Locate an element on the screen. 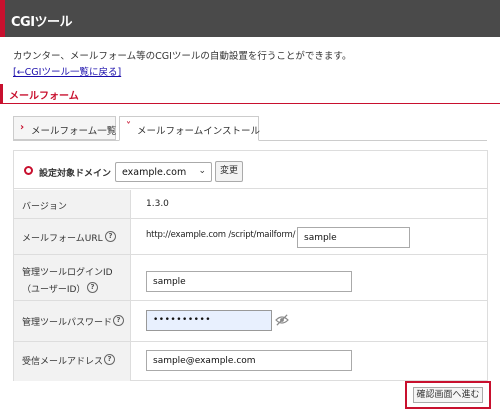 Image resolution: width=500 pixels, height=415 pixels. url-label-cell: メールフォームURL ? is located at coordinates (72, 236).